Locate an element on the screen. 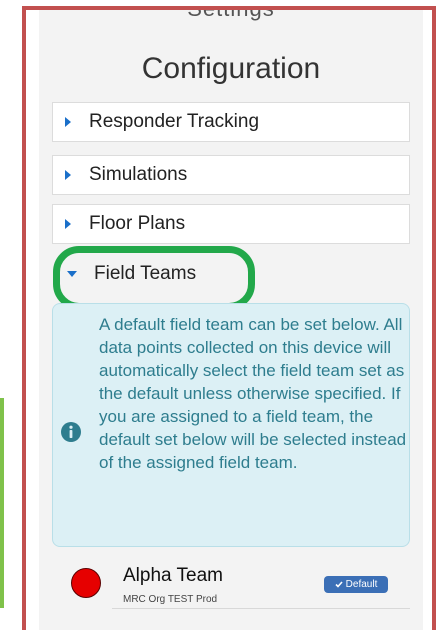 The height and width of the screenshot is (634, 442). highlight-ring is located at coordinates (154, 278).